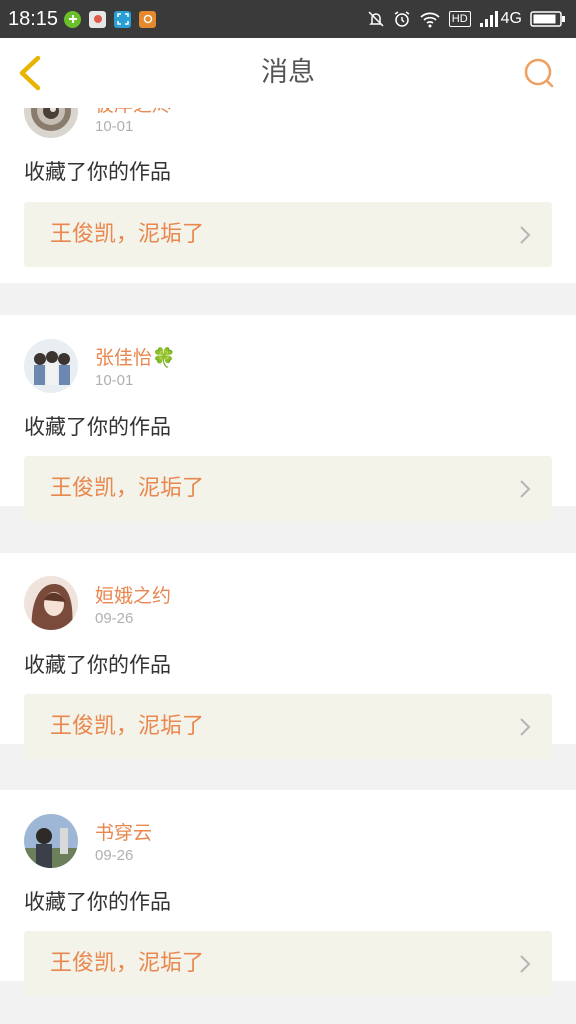 The height and width of the screenshot is (1024, 576). What do you see at coordinates (459, 19) in the screenshot?
I see `hd-icon: HD` at bounding box center [459, 19].